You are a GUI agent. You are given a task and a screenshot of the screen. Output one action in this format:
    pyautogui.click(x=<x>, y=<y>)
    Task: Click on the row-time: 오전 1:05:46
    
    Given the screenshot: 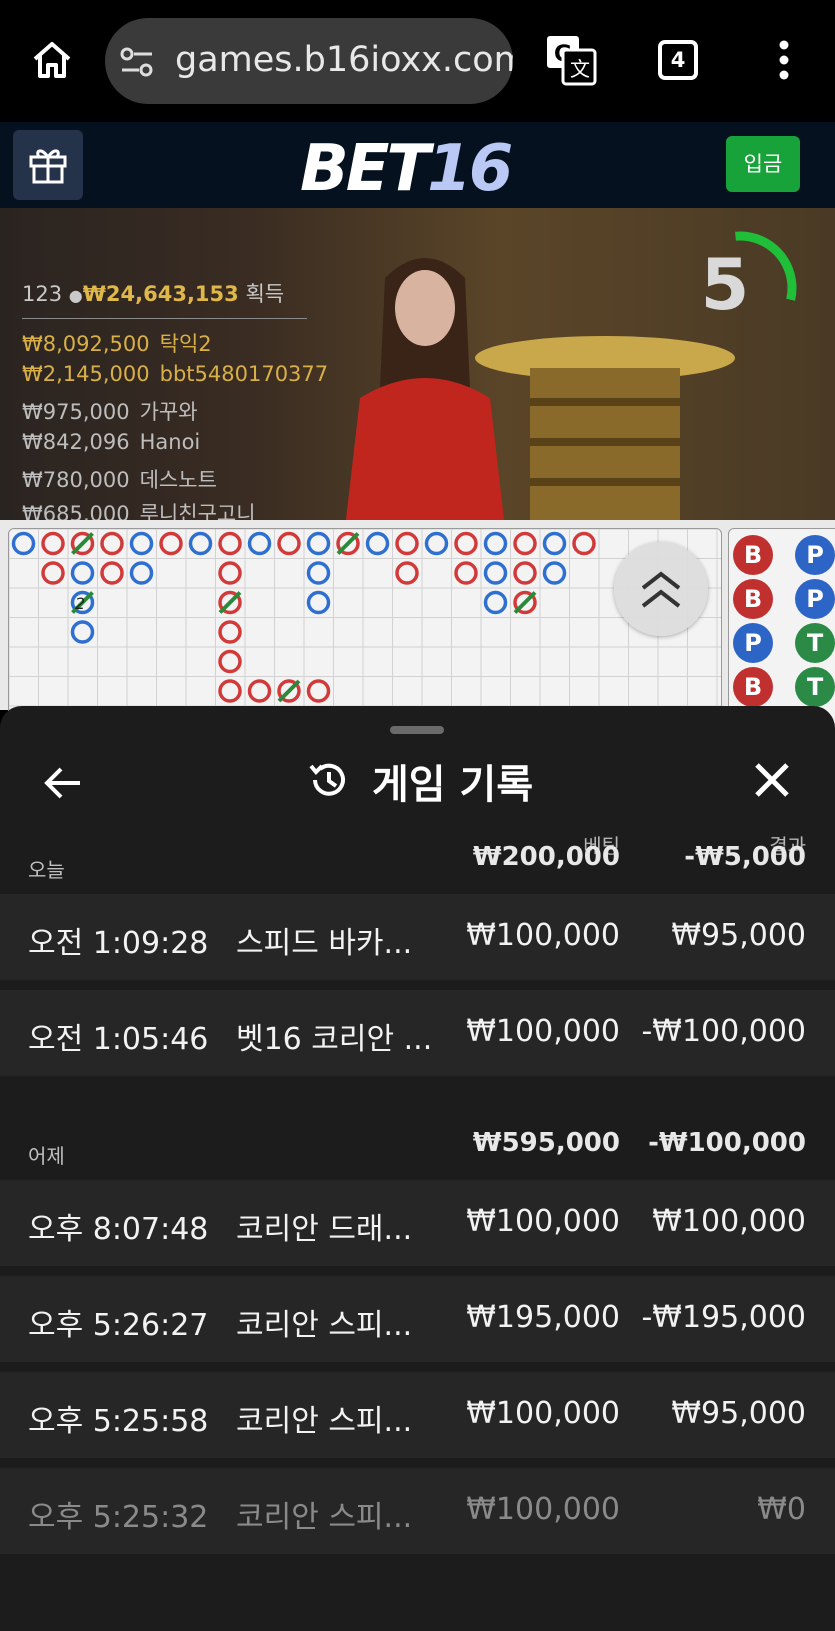 What is the action you would take?
    pyautogui.click(x=118, y=1039)
    